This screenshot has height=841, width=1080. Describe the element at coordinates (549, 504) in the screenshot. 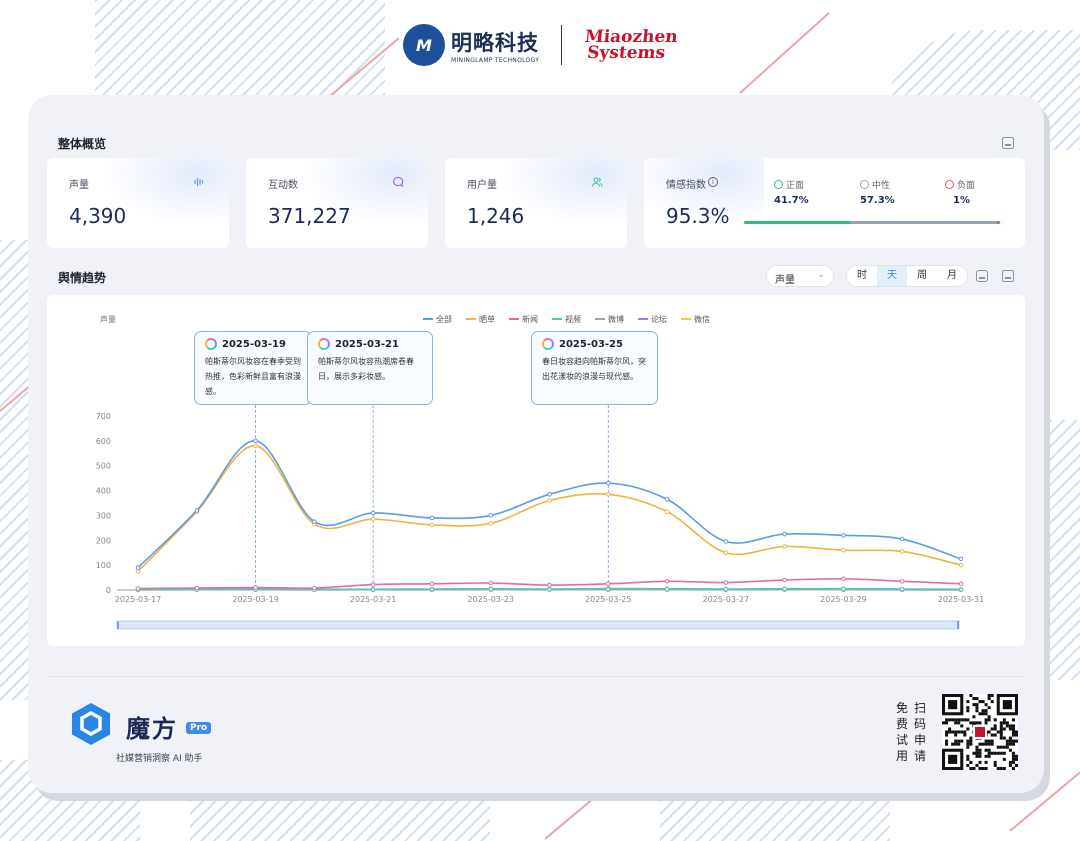

I see `series-line-全部` at that location.